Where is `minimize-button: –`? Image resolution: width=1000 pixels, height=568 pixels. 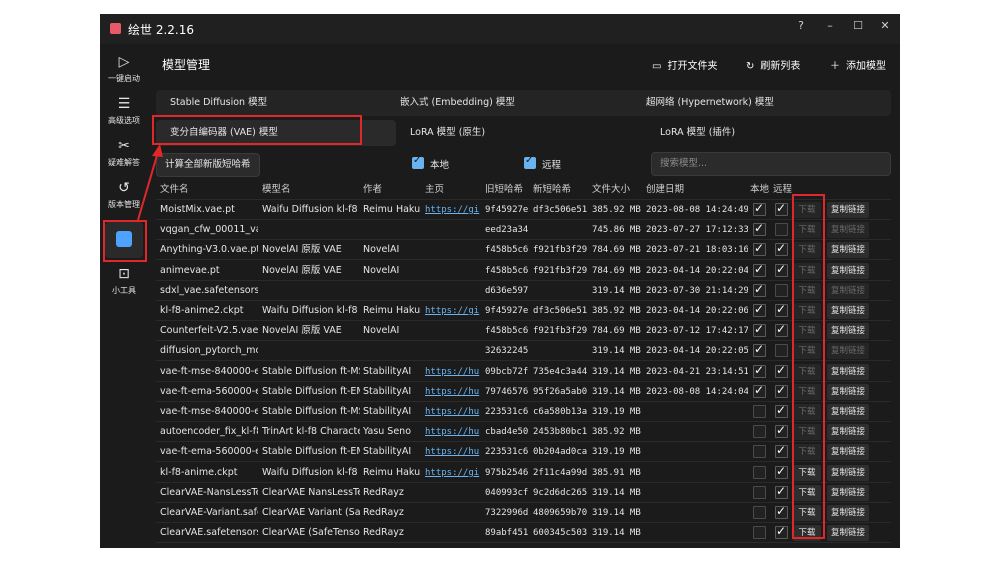 minimize-button: – is located at coordinates (830, 25).